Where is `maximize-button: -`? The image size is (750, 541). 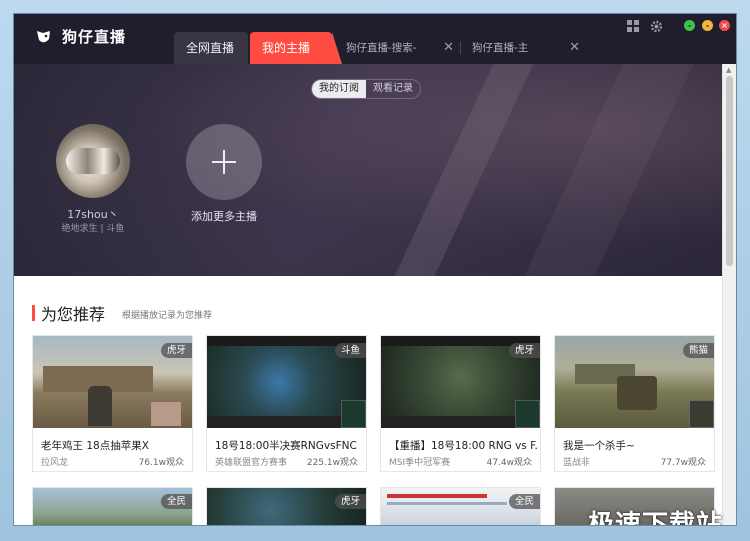 maximize-button: - is located at coordinates (707, 25).